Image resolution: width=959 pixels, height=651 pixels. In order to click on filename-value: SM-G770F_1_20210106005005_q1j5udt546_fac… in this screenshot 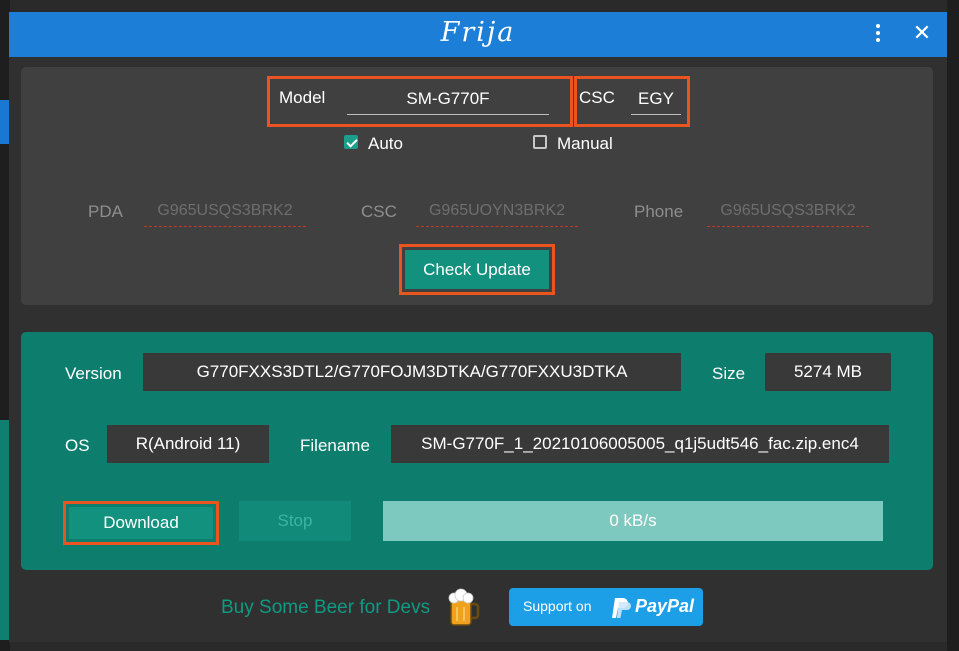, I will do `click(640, 444)`.